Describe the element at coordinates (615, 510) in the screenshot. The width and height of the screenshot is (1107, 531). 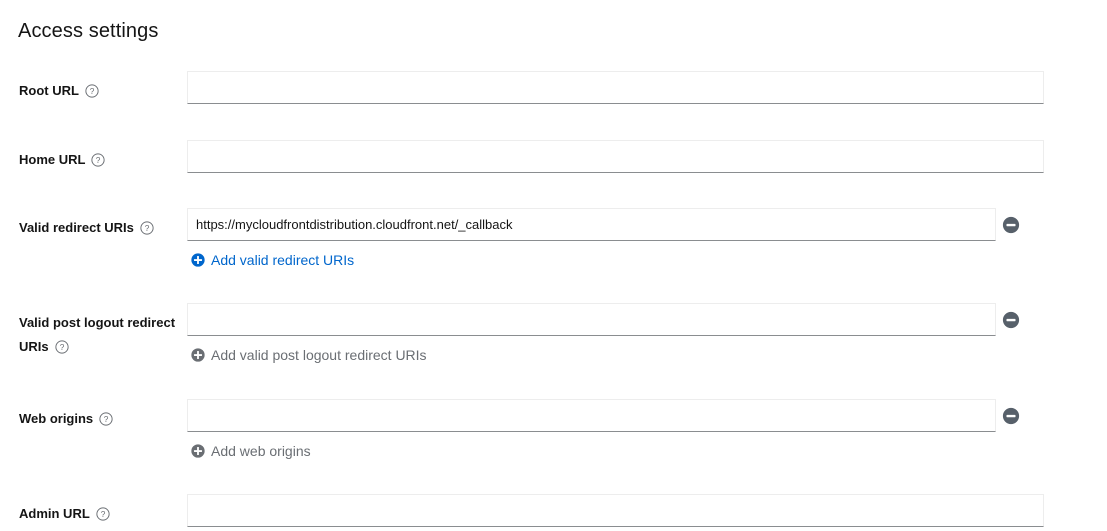
I see `input-admin-url` at that location.